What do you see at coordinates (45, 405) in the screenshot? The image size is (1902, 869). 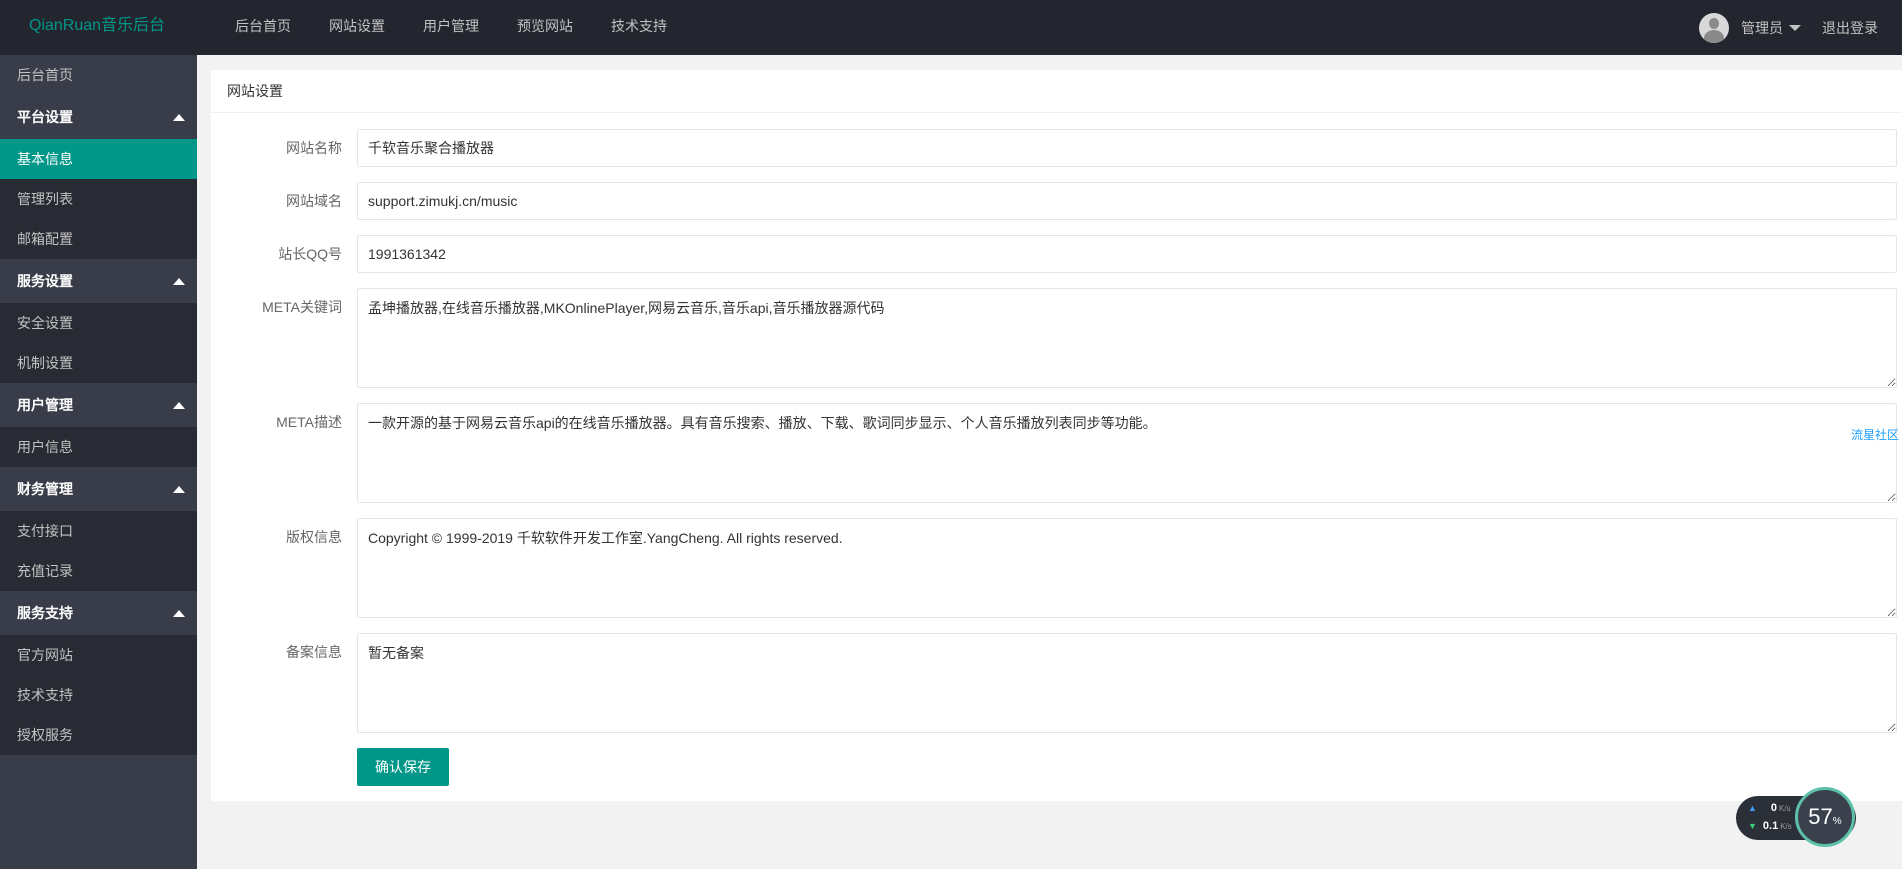 I see `sidebar-group-label: 用户管理` at bounding box center [45, 405].